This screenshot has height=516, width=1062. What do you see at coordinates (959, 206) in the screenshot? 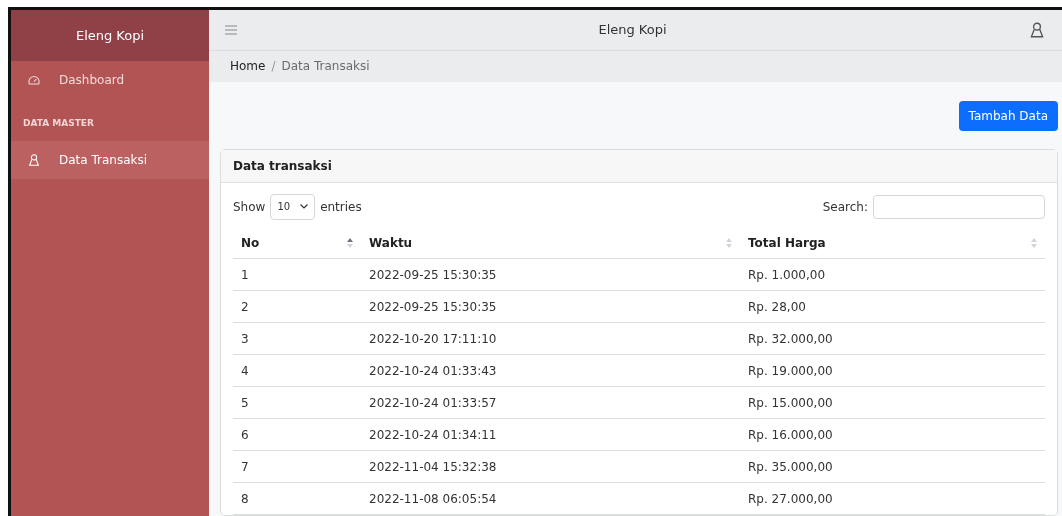
I see `search-field` at bounding box center [959, 206].